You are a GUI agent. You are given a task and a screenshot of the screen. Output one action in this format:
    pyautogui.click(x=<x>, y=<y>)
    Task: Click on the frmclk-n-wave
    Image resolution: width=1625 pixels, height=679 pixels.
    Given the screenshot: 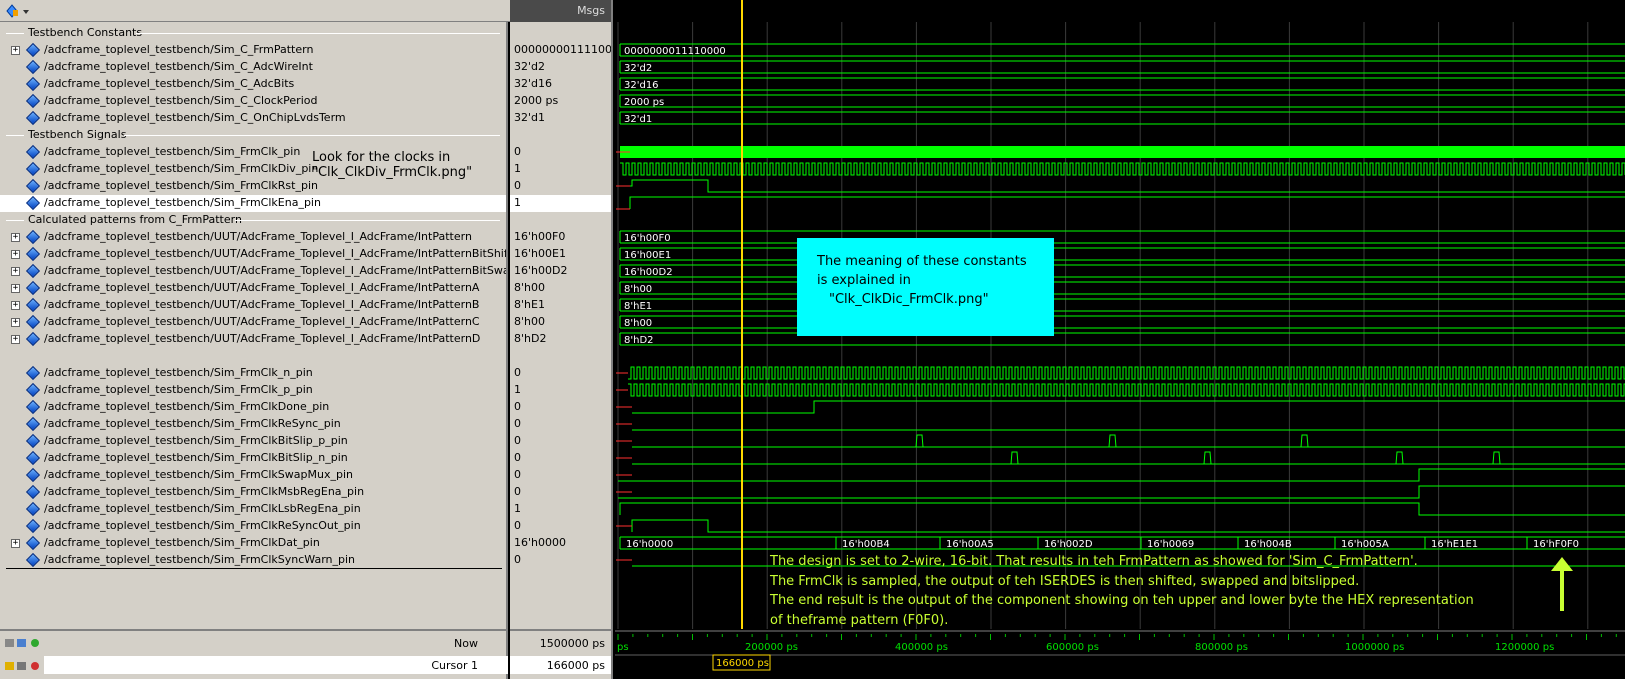 What is the action you would take?
    pyautogui.click(x=1126, y=373)
    